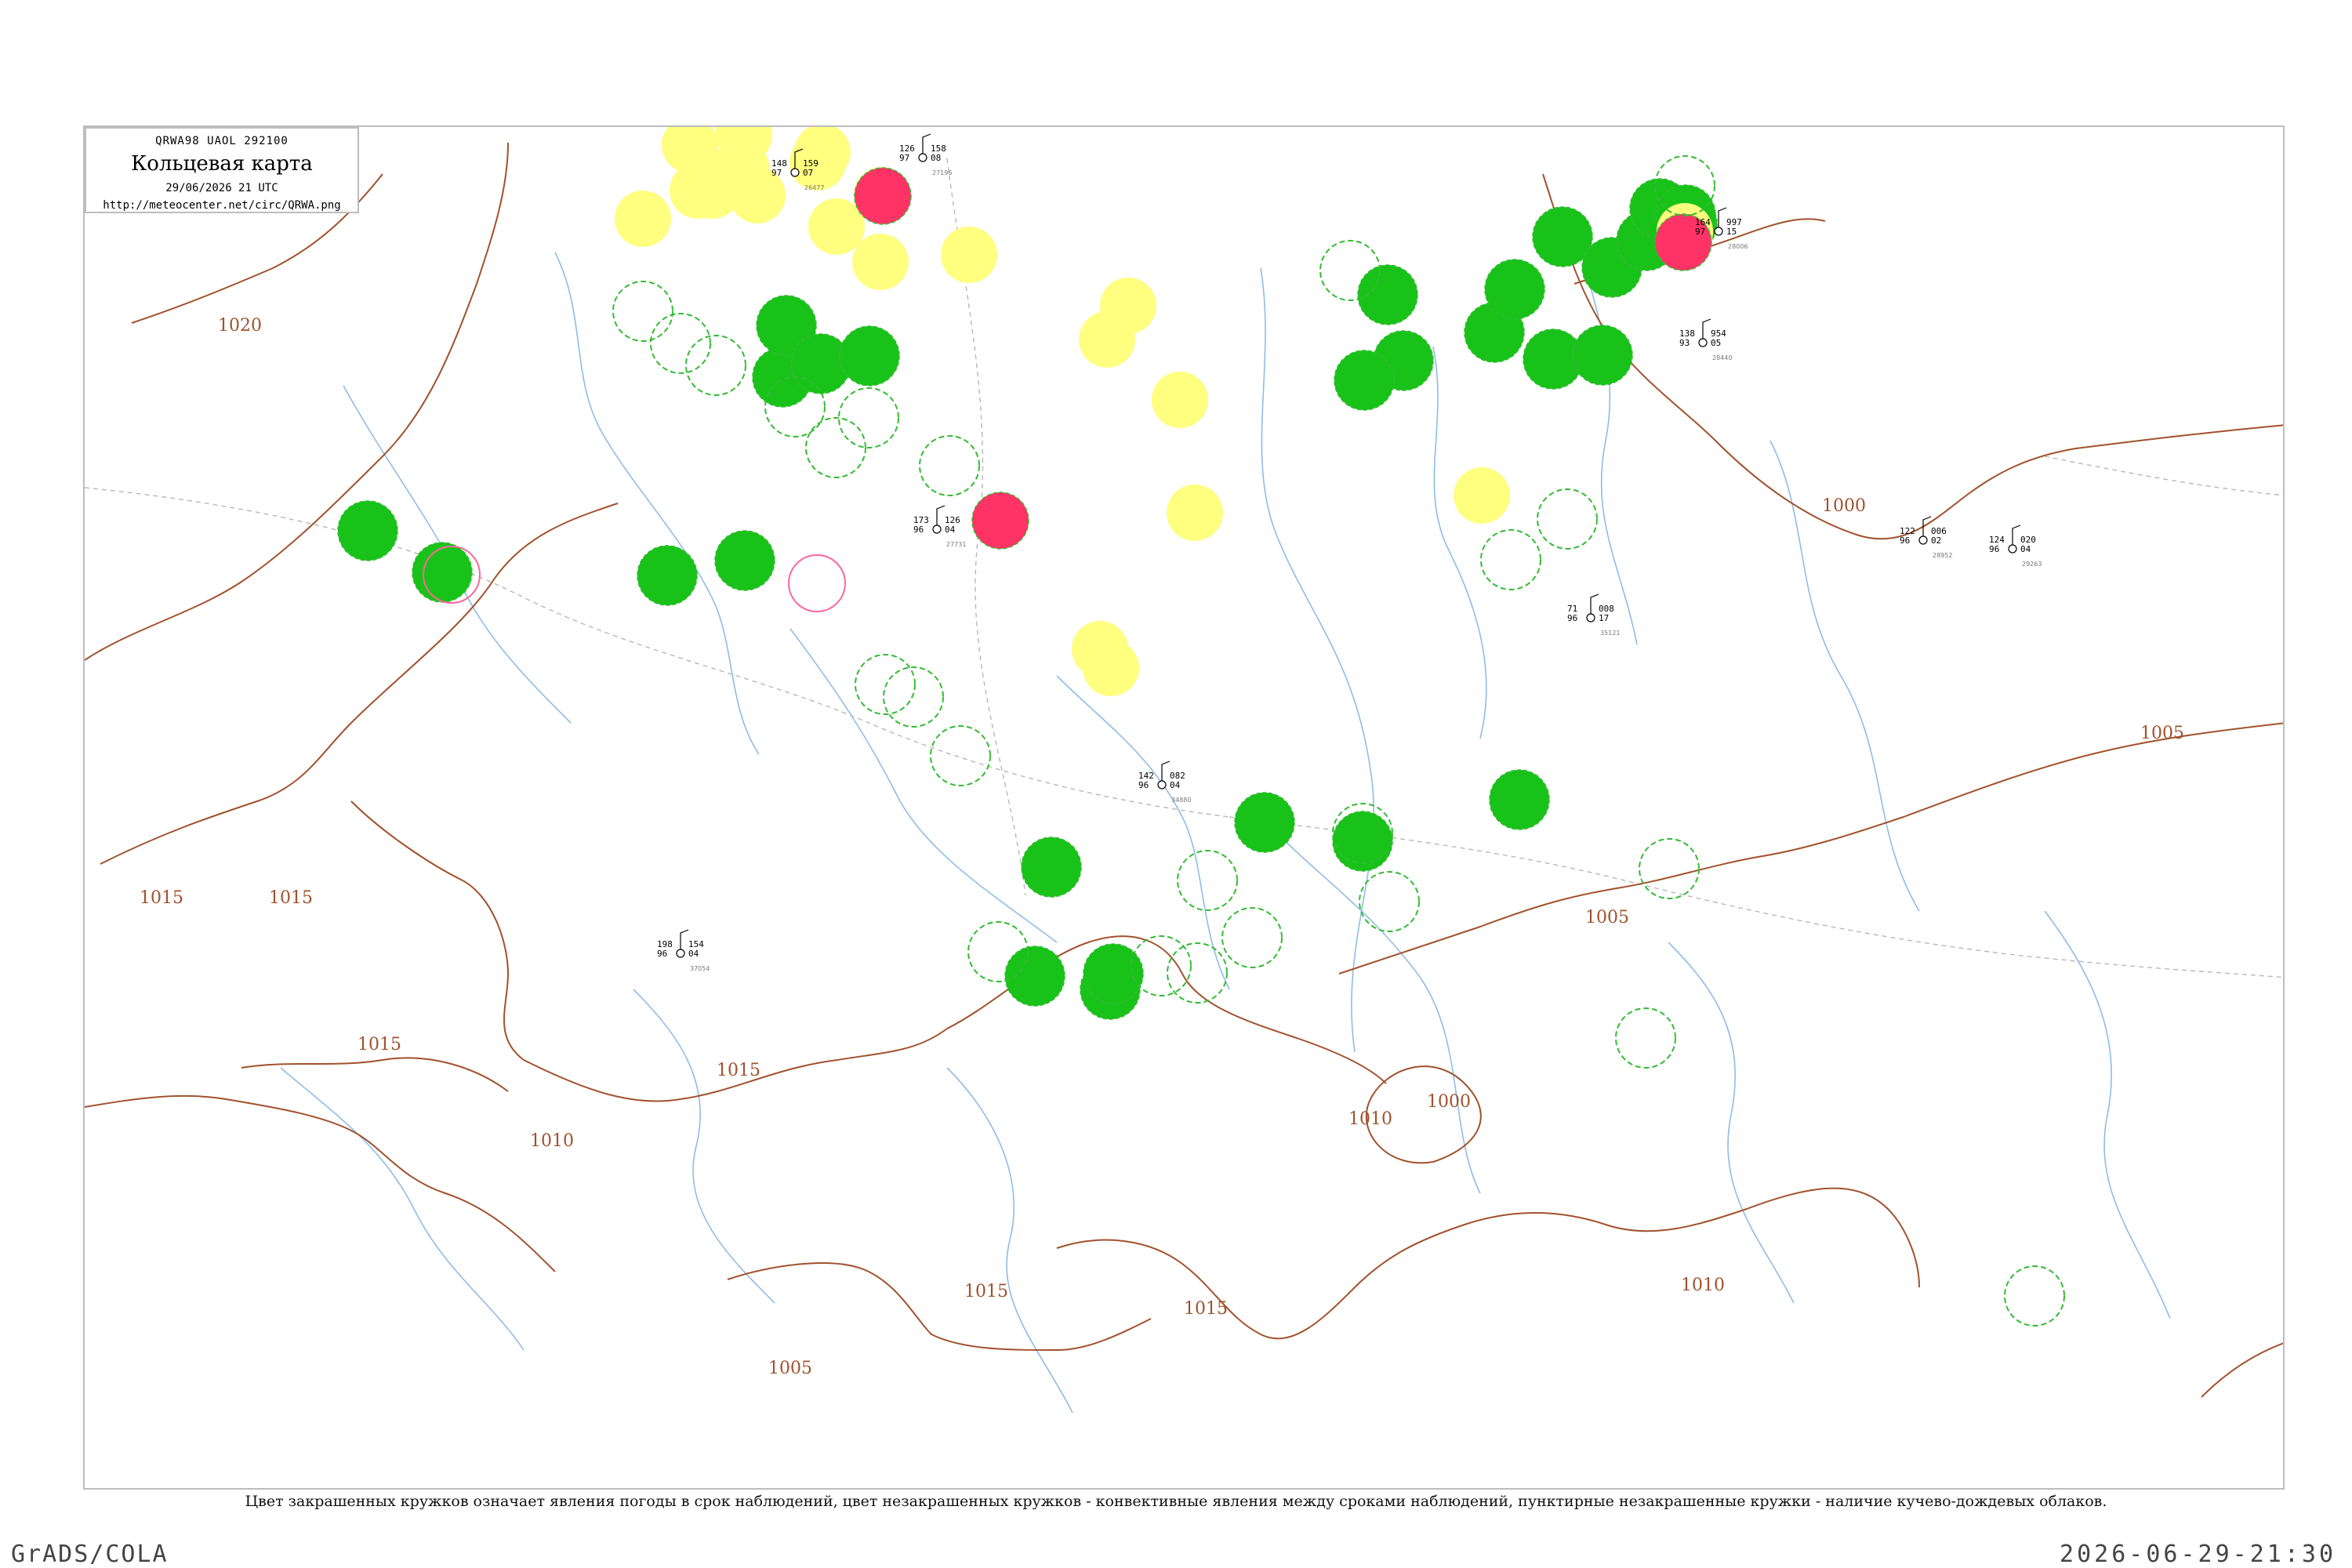 The height and width of the screenshot is (1568, 2352). What do you see at coordinates (700, 968) in the screenshot?
I see `station-id: 37054` at bounding box center [700, 968].